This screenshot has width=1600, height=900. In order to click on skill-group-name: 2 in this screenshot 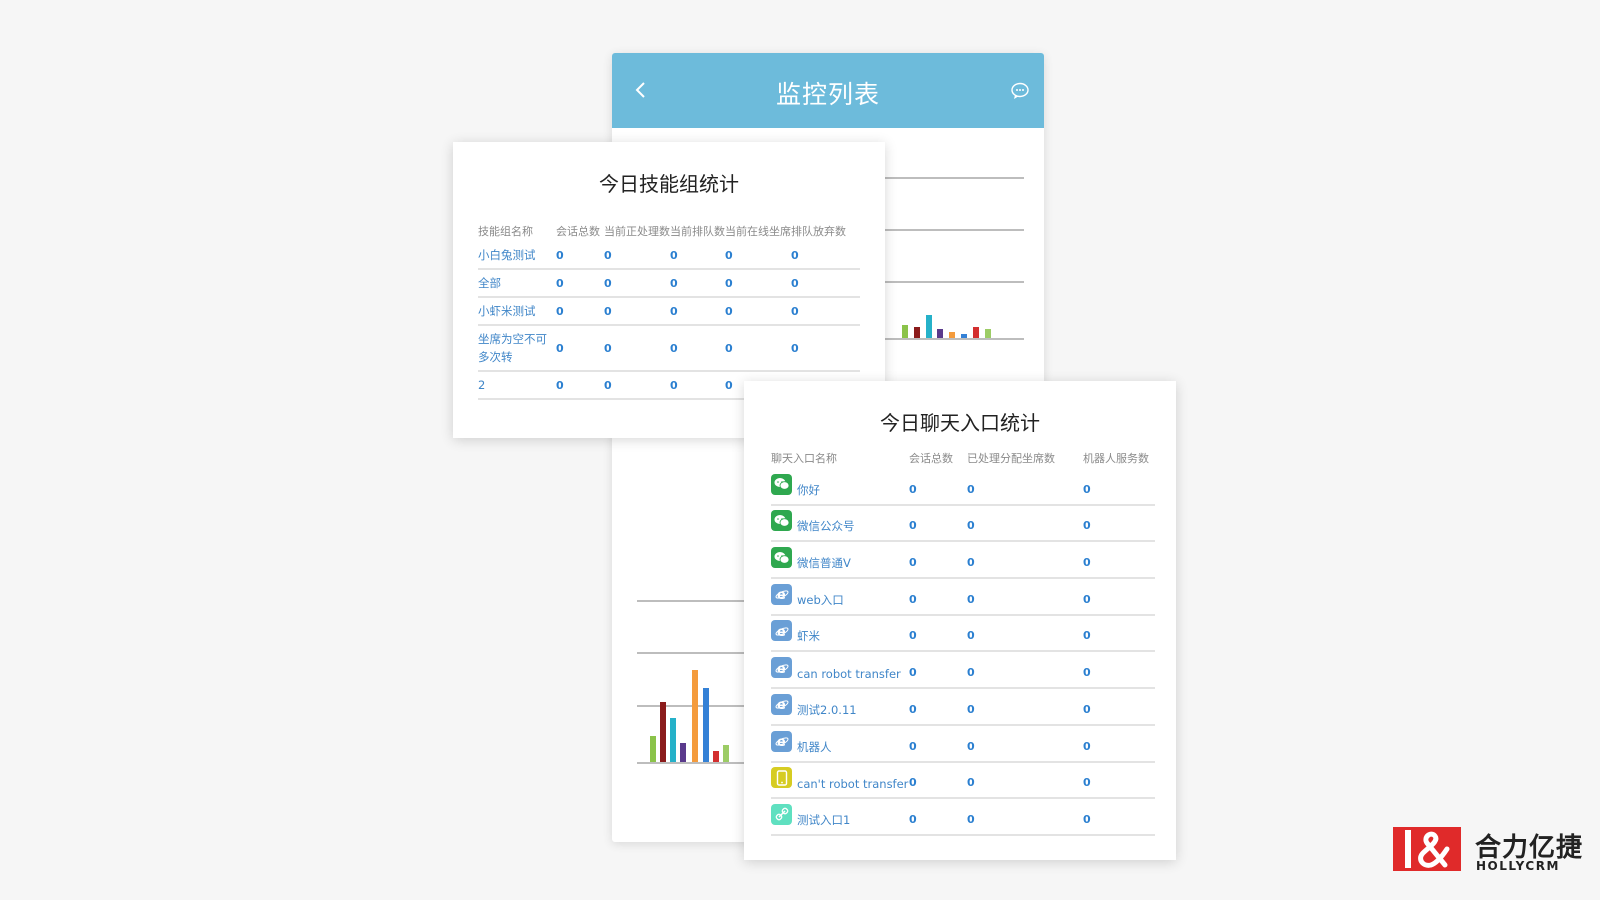, I will do `click(517, 385)`.